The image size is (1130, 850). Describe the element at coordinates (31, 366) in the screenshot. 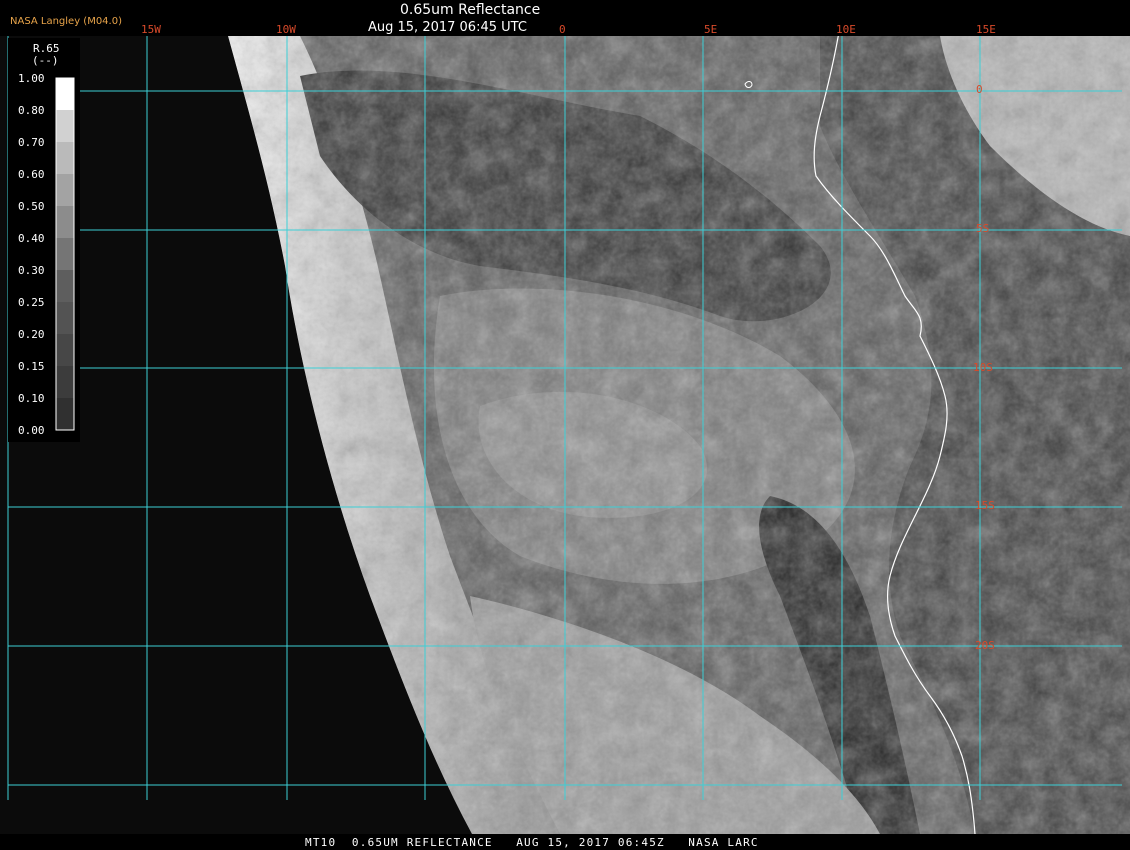

I see `legend-tick-label: 0.15` at that location.